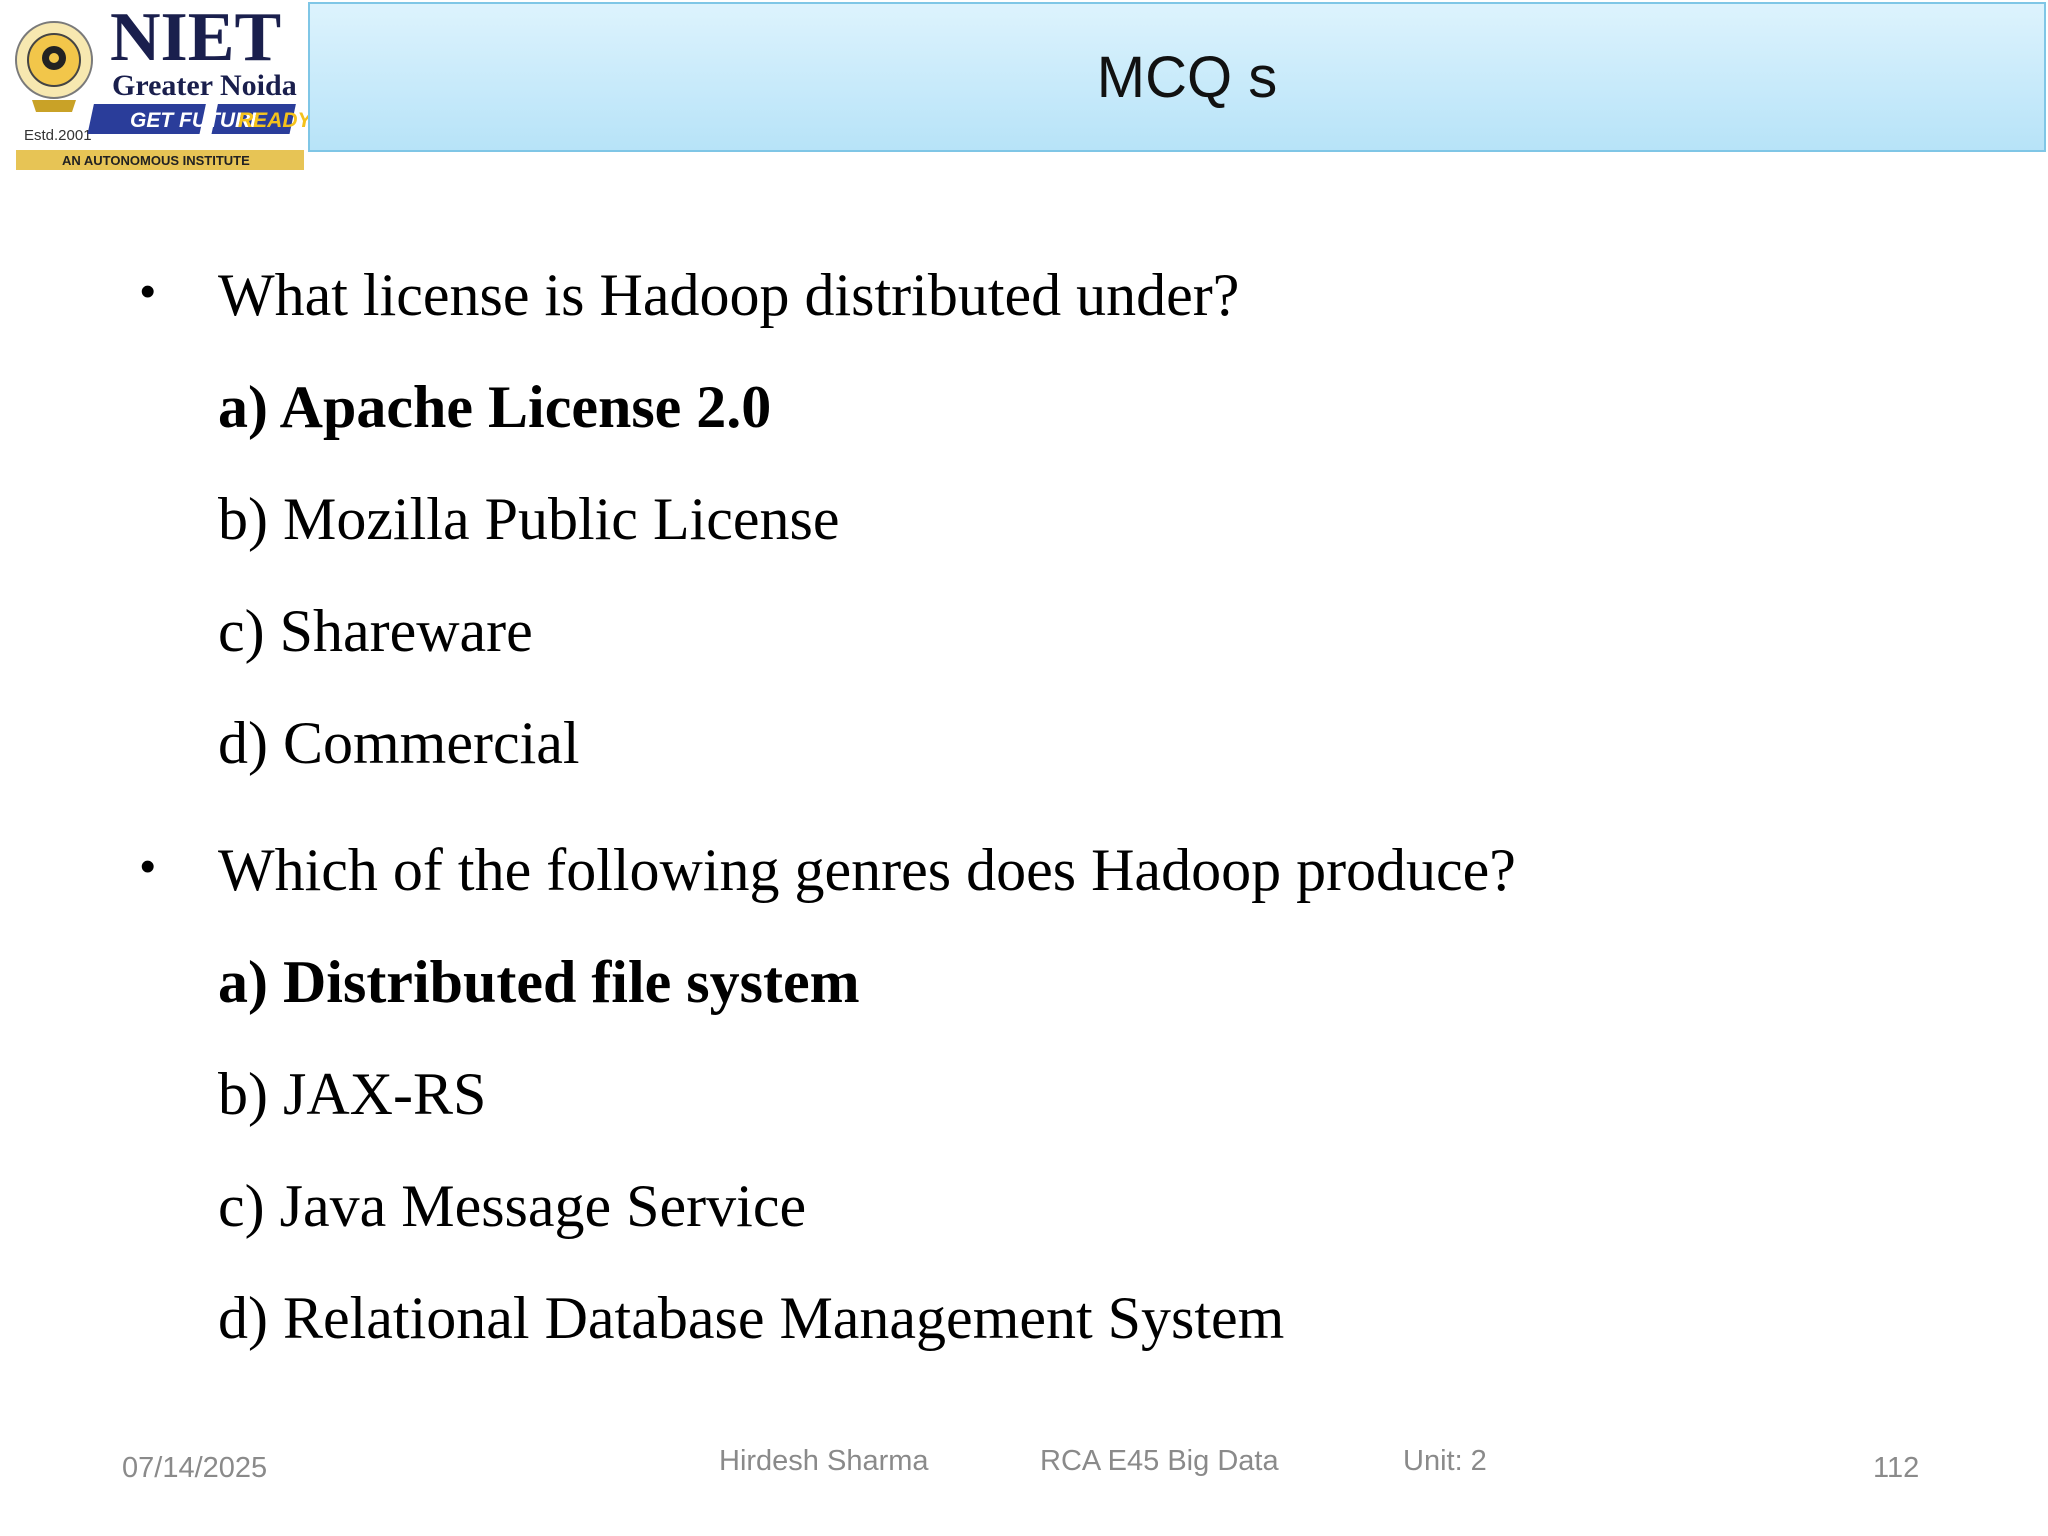 This screenshot has height=1536, width=2048. What do you see at coordinates (375, 631) in the screenshot?
I see `q1-option-c: c) Shareware` at bounding box center [375, 631].